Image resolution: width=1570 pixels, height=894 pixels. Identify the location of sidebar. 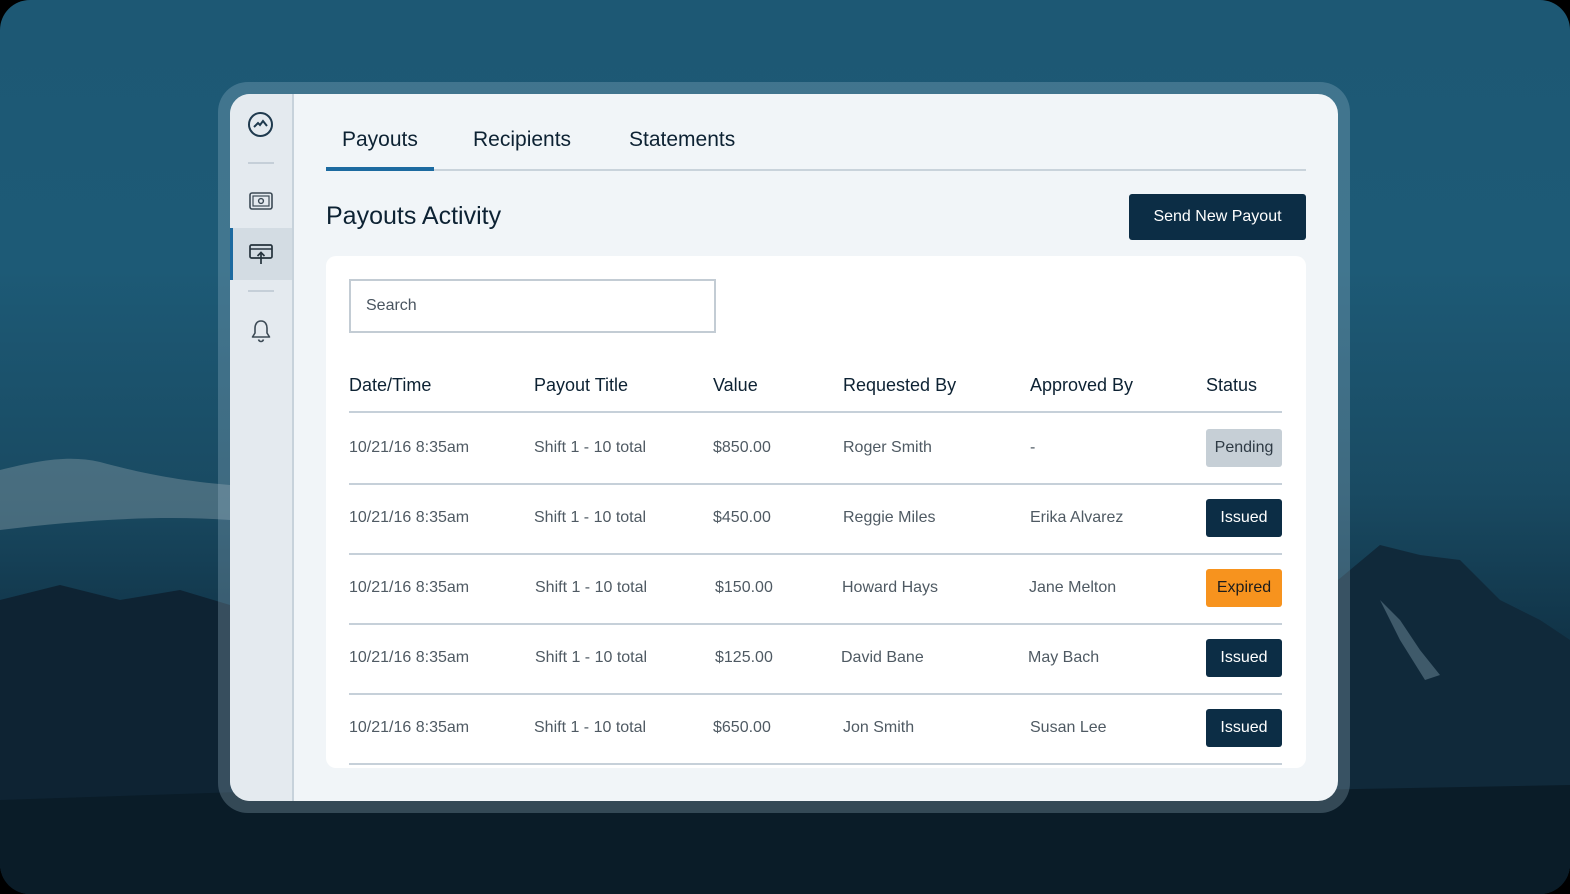
(262, 447).